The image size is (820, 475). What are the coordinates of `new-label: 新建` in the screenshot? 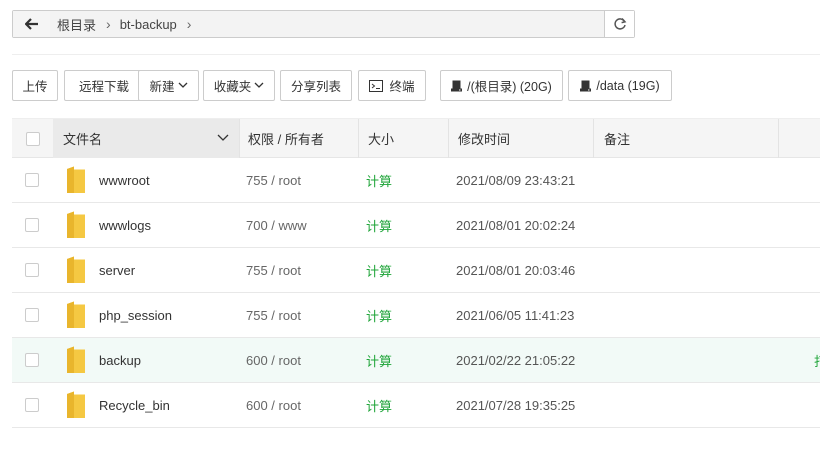 It's located at (162, 87).